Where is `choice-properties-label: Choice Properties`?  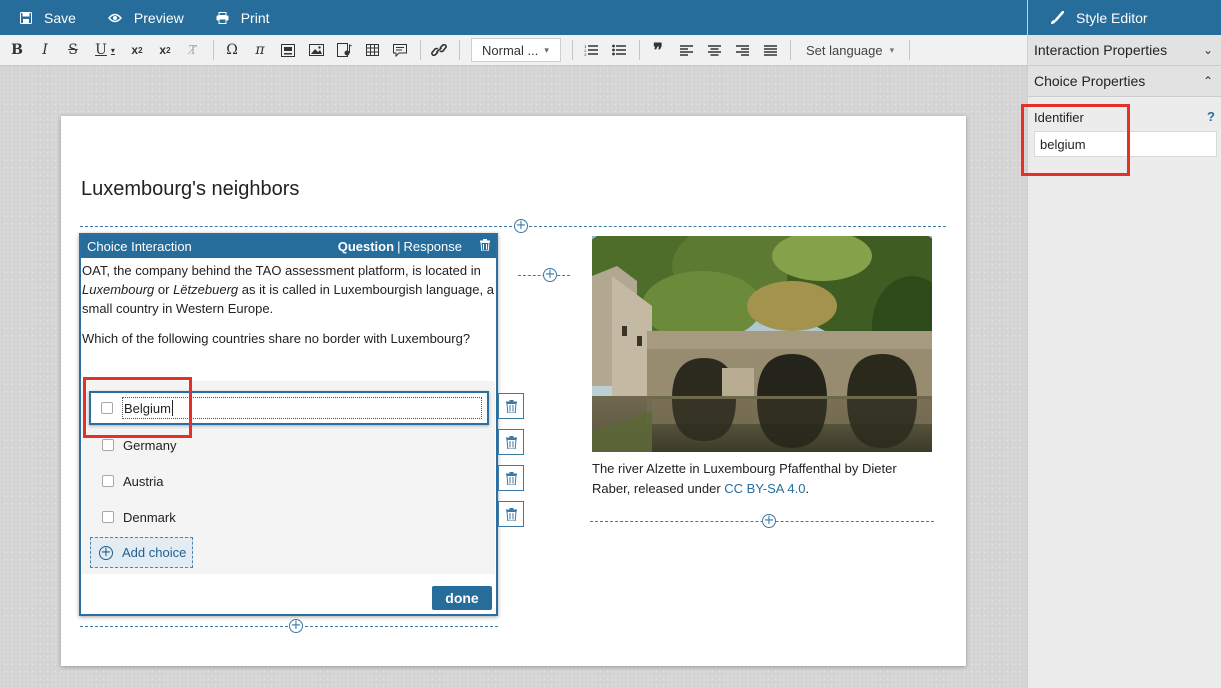
choice-properties-label: Choice Properties is located at coordinates (1090, 81).